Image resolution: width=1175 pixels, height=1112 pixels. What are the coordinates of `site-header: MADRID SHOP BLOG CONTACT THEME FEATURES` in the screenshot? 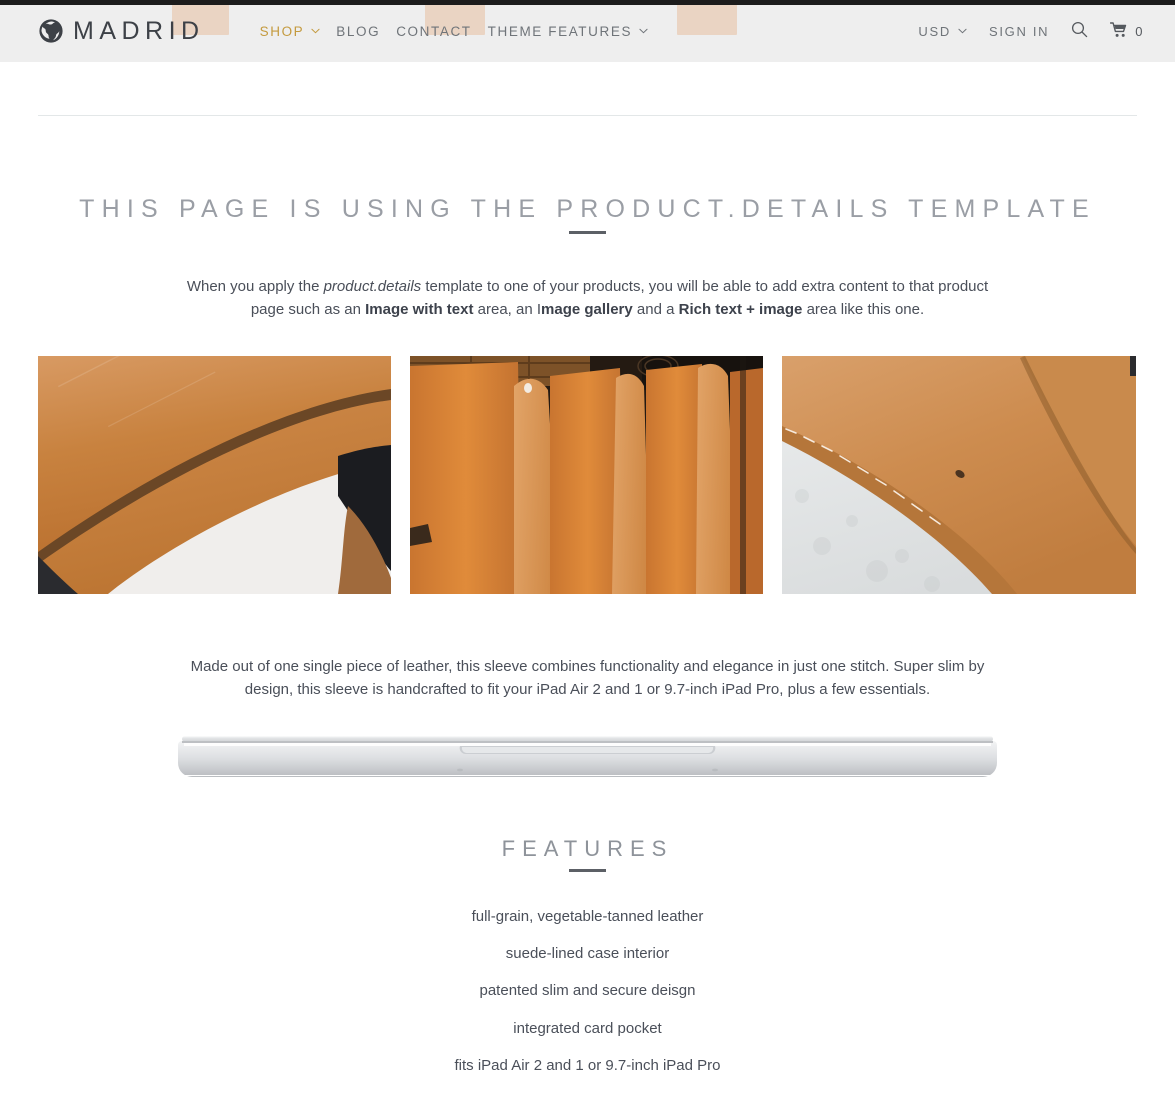 It's located at (587, 31).